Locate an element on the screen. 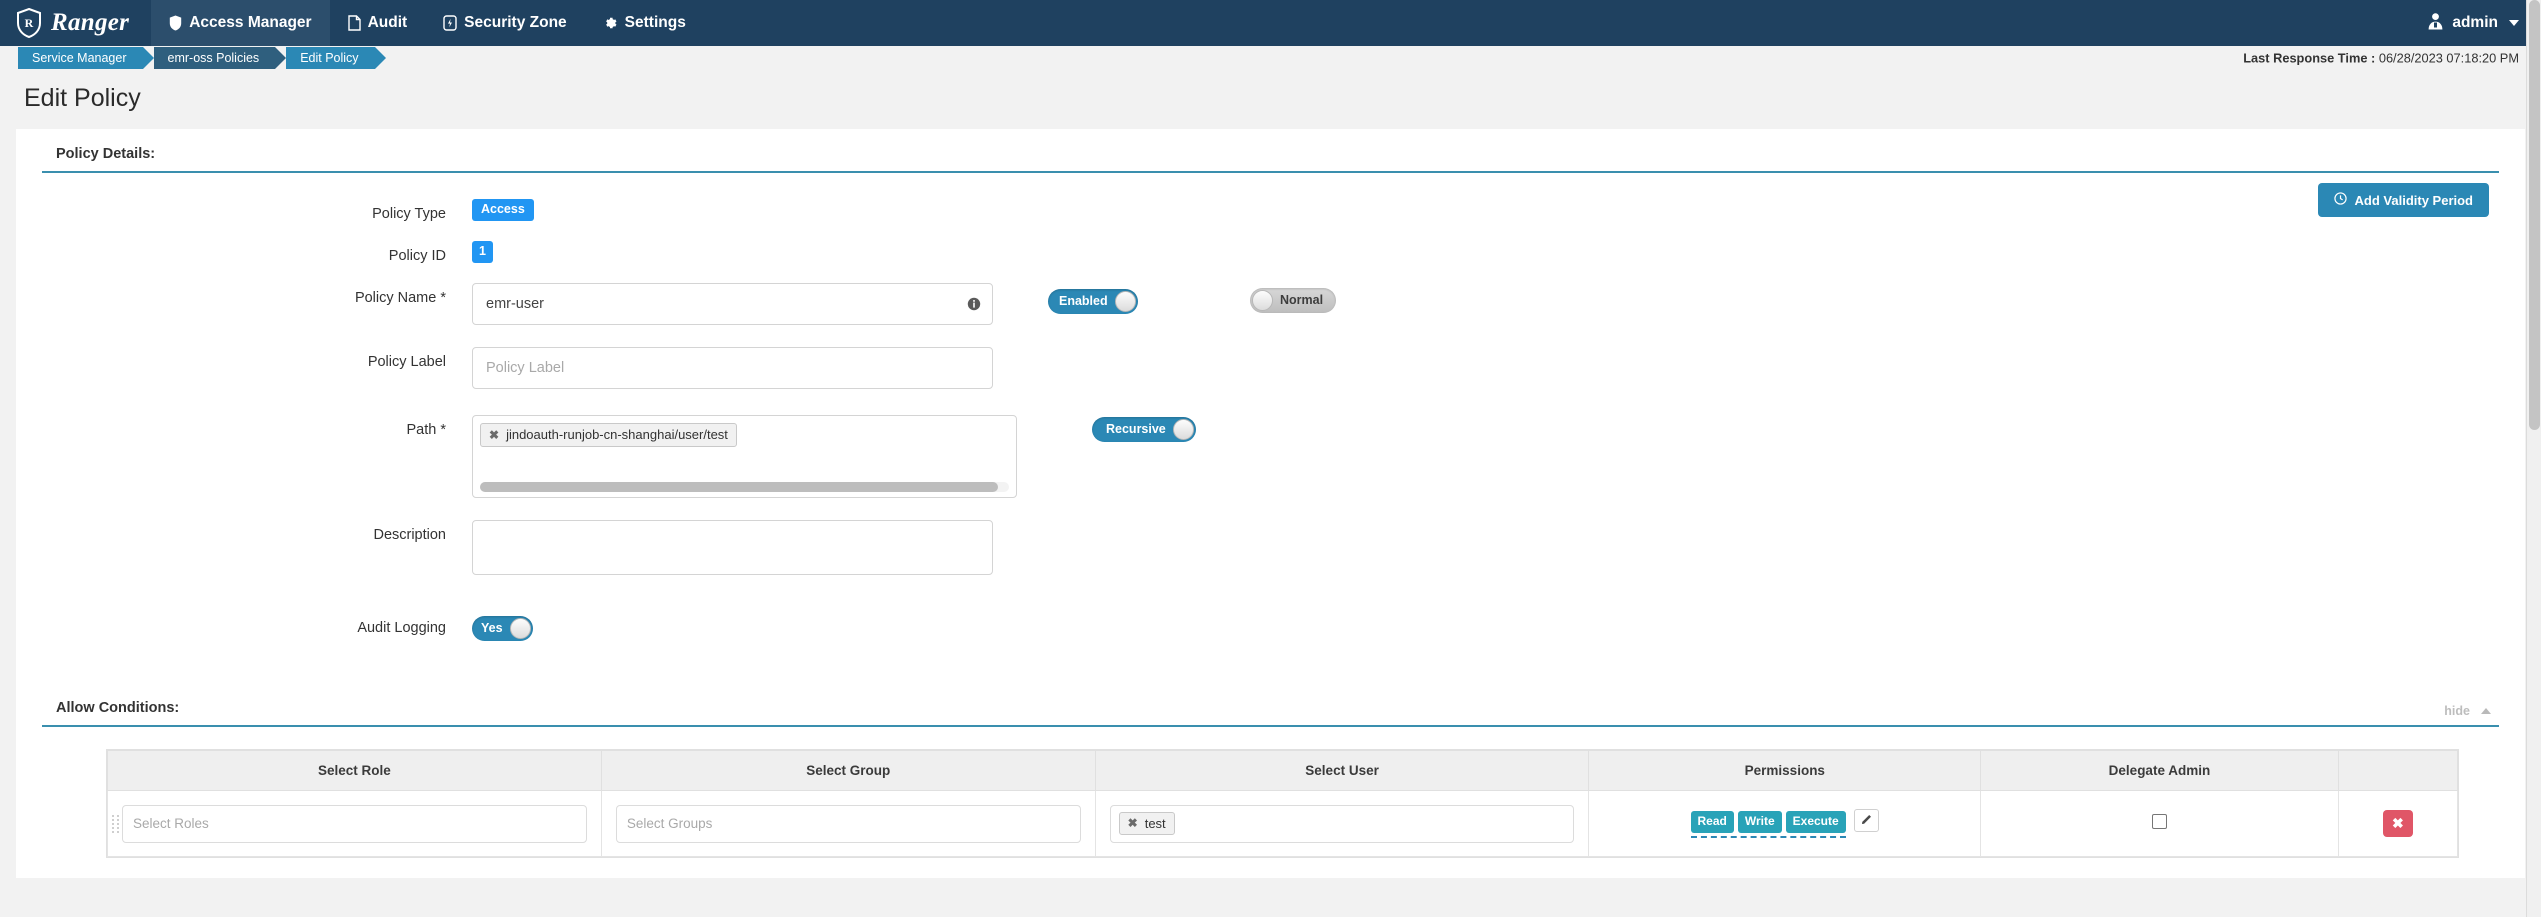  recursive-toggle-label: Recursive is located at coordinates (1136, 429).